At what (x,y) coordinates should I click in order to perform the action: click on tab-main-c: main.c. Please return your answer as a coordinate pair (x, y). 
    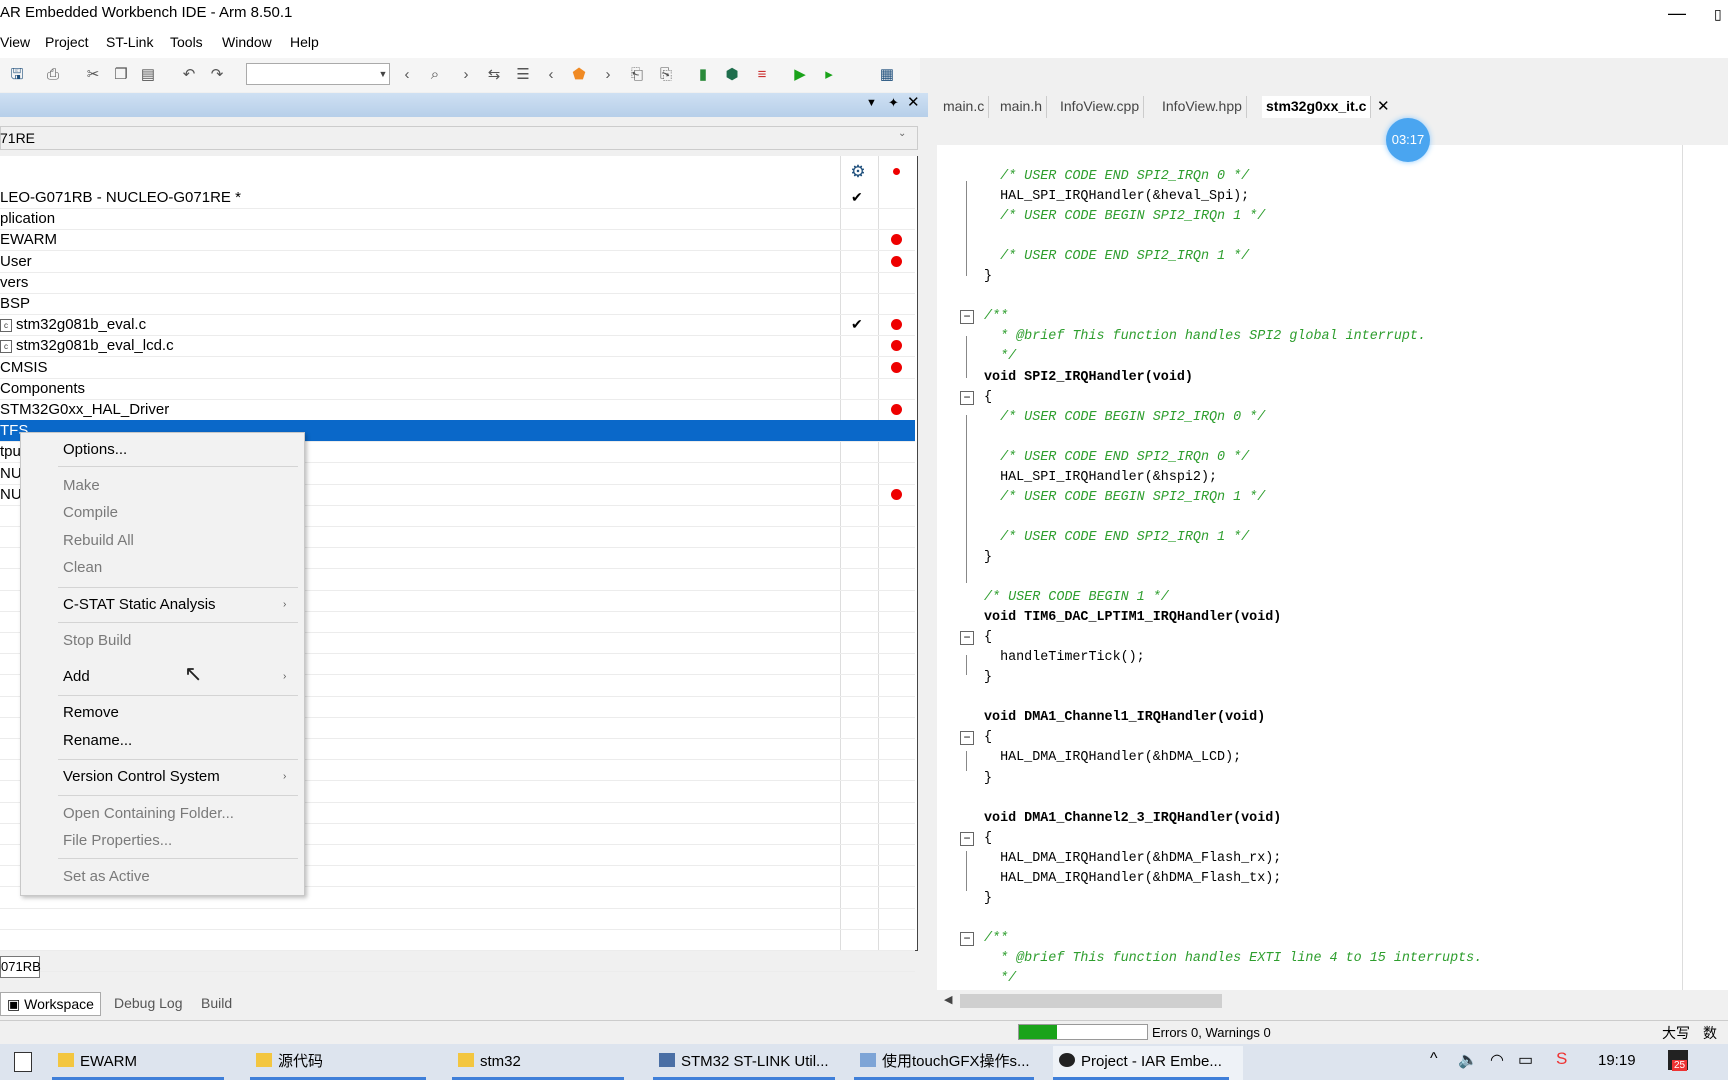
    Looking at the image, I should click on (964, 107).